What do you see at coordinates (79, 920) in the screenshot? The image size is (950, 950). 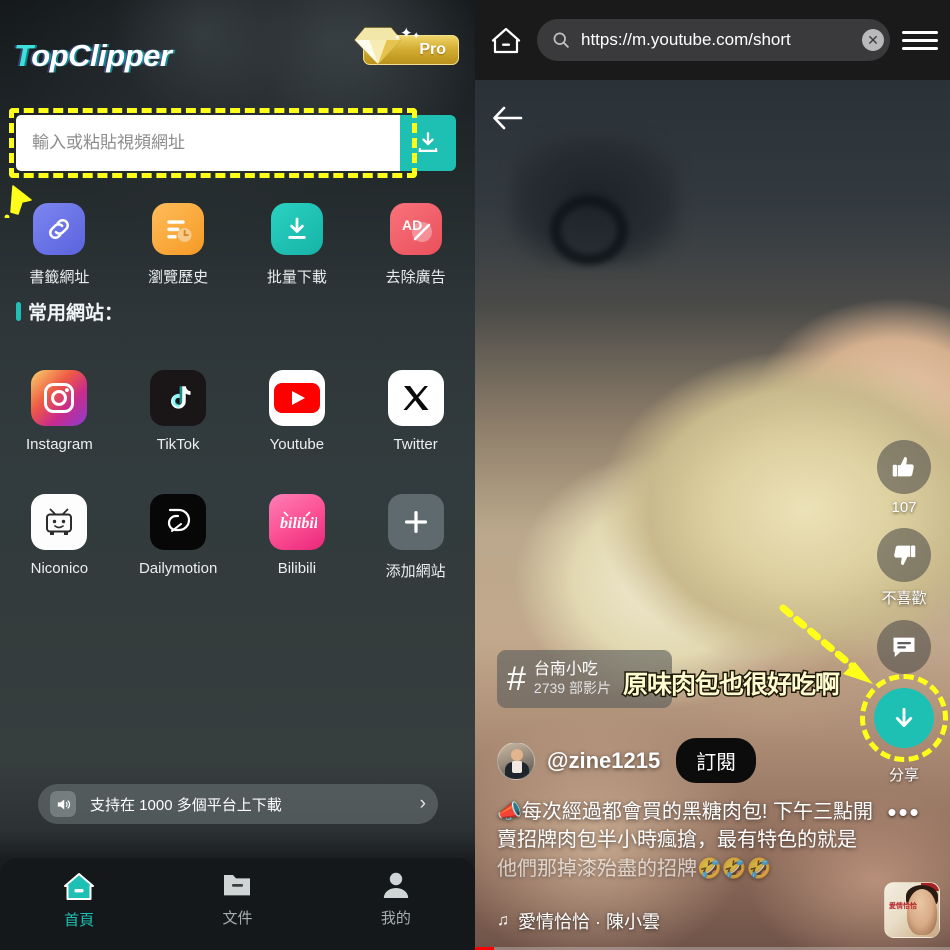 I see `nav-label: 首頁` at bounding box center [79, 920].